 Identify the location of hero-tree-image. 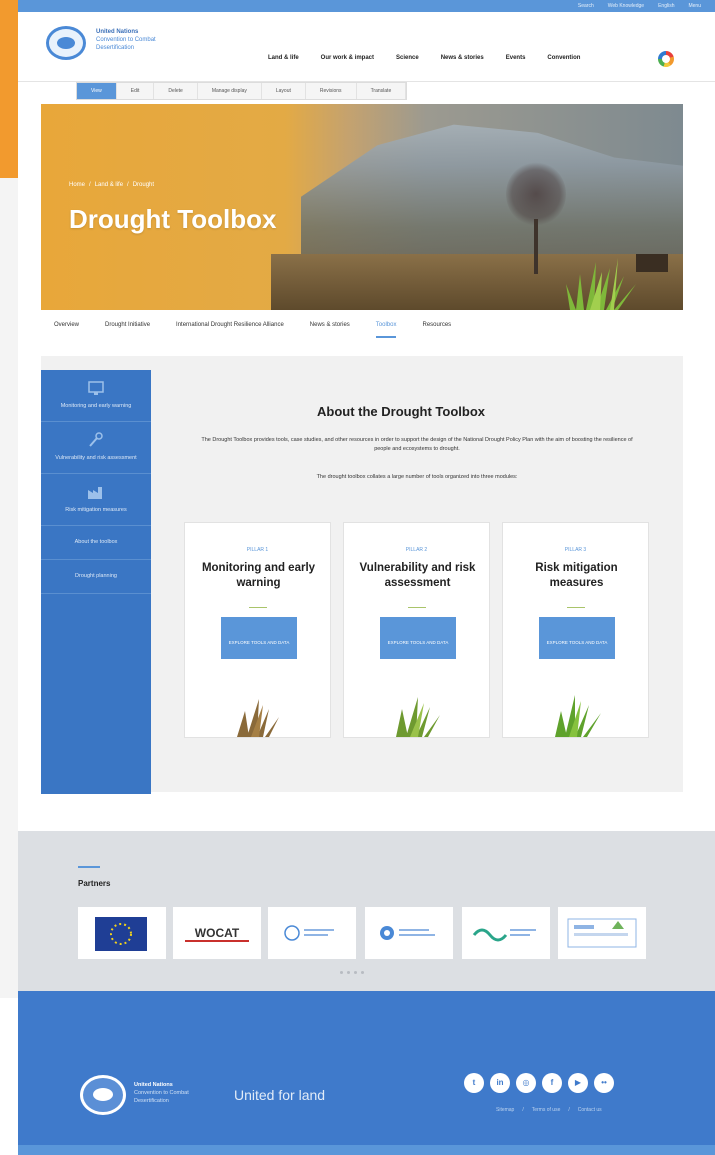
(536, 194).